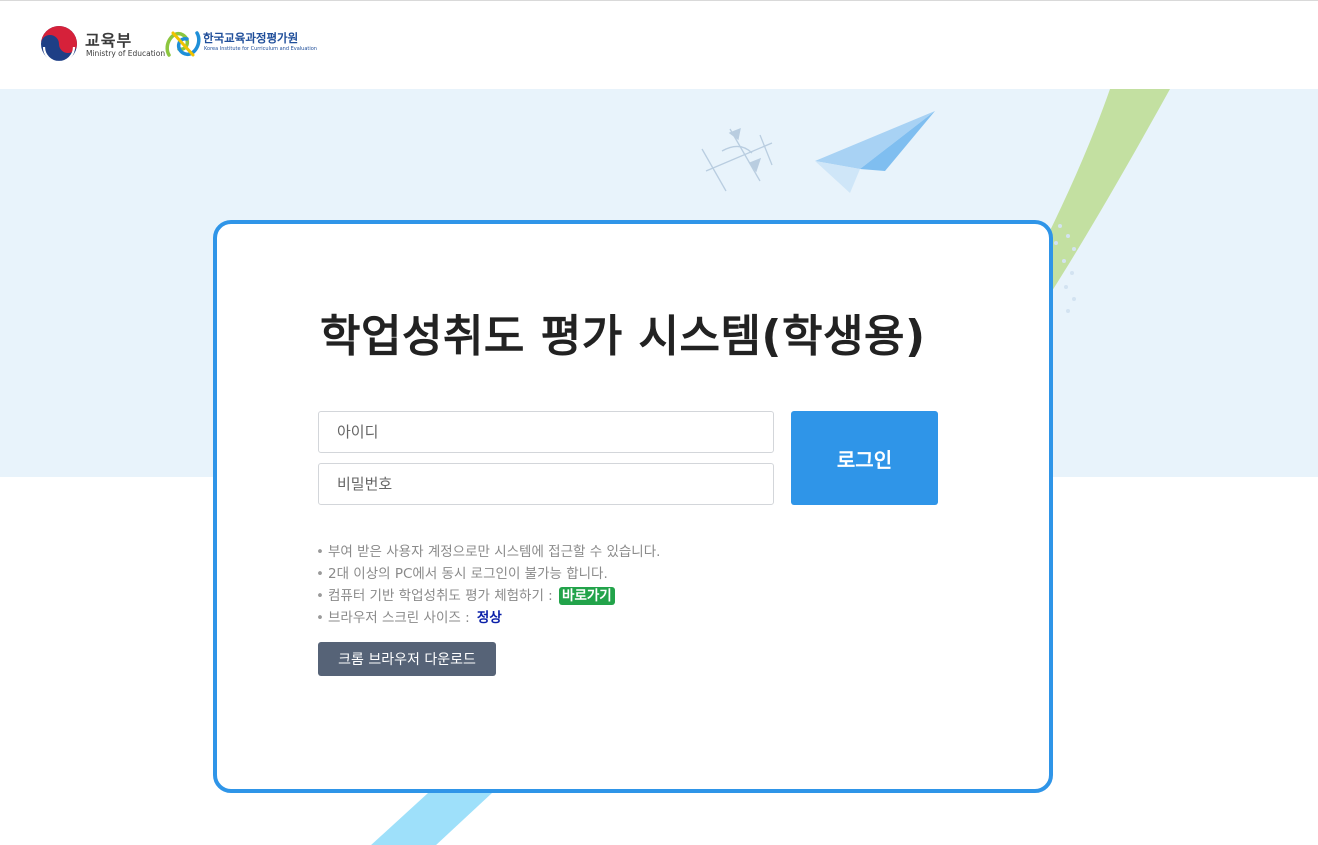 This screenshot has height=845, width=1318. Describe the element at coordinates (399, 618) in the screenshot. I see `notice-text: 브라우저 스크린 사이즈 :` at that location.